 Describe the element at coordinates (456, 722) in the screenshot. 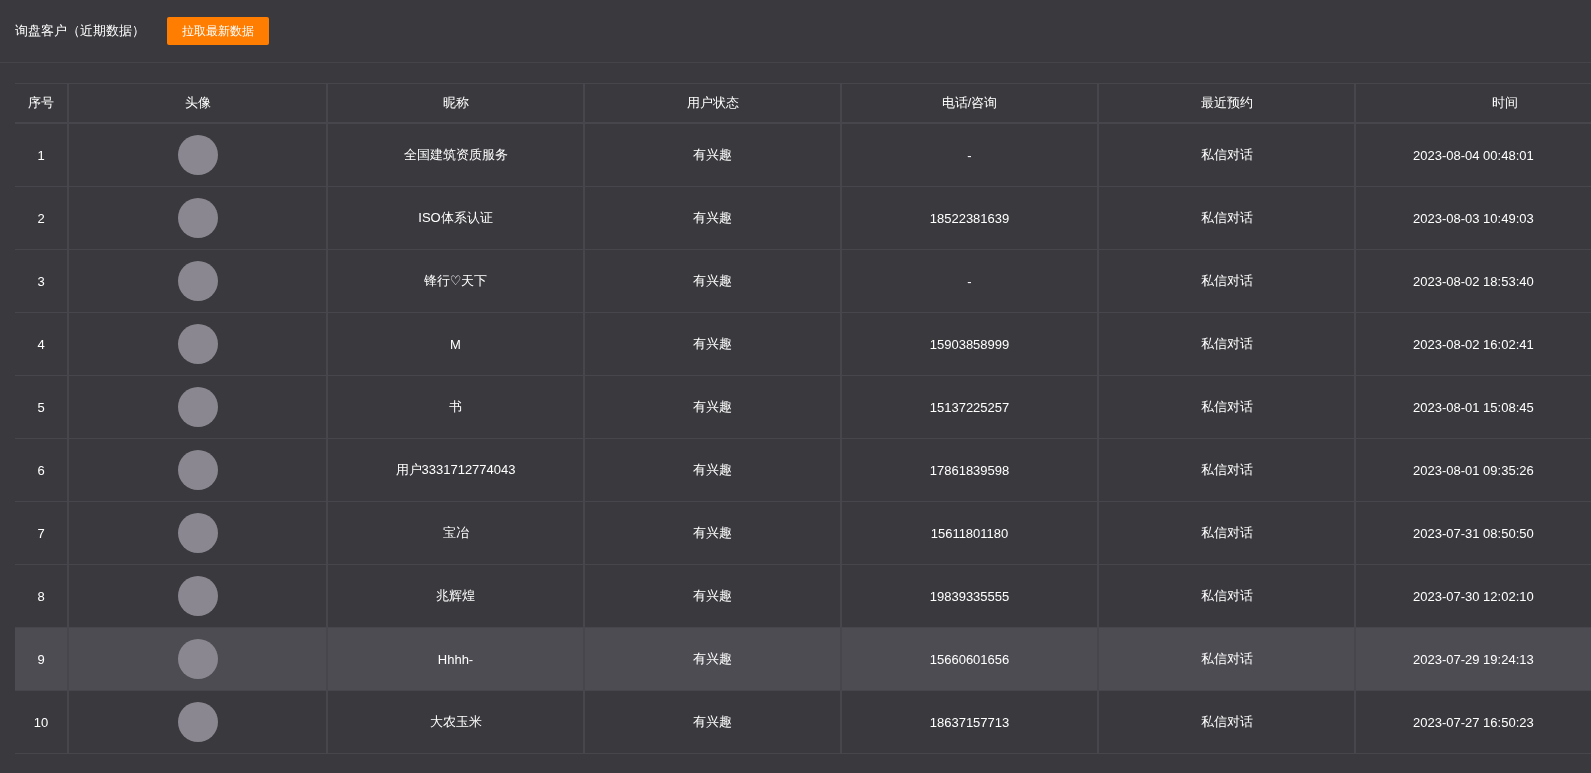

I see `table-cell: 大农玉米` at that location.